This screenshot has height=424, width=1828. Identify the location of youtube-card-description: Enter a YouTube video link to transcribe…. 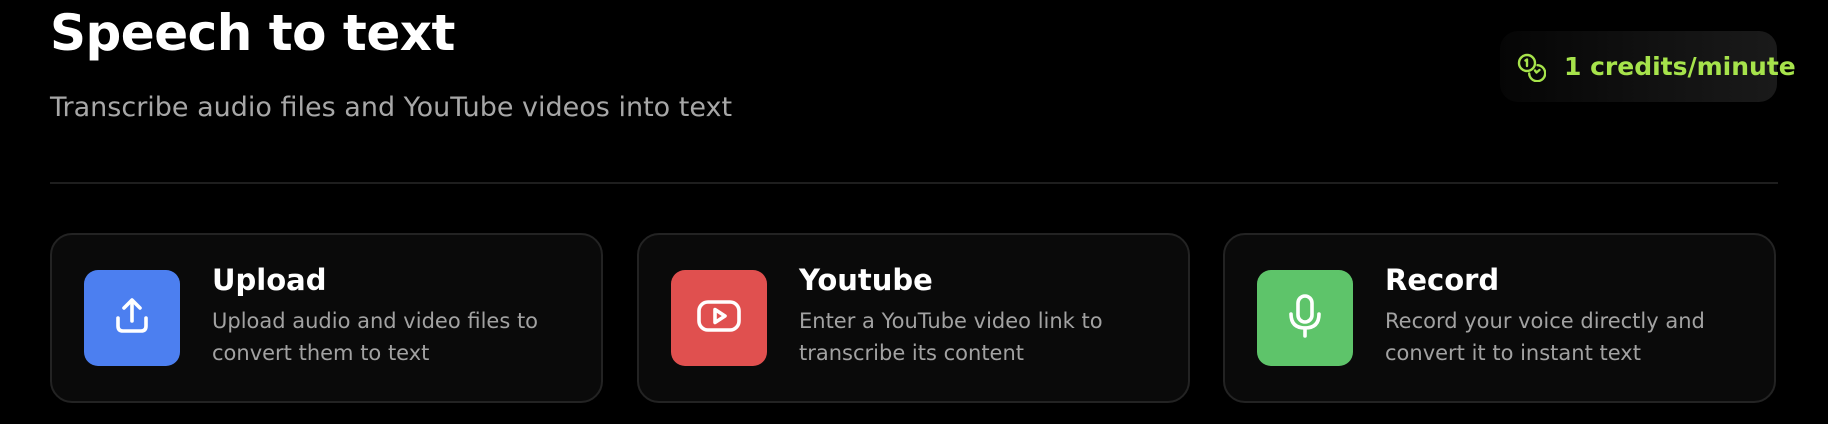
(951, 337).